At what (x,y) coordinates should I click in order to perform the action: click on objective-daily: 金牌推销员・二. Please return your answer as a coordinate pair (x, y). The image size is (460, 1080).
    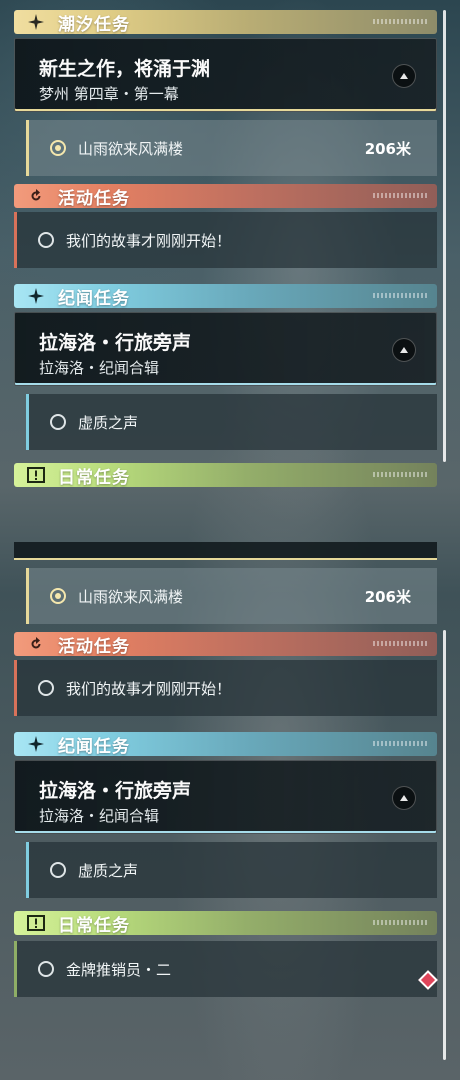
    Looking at the image, I should click on (225, 969).